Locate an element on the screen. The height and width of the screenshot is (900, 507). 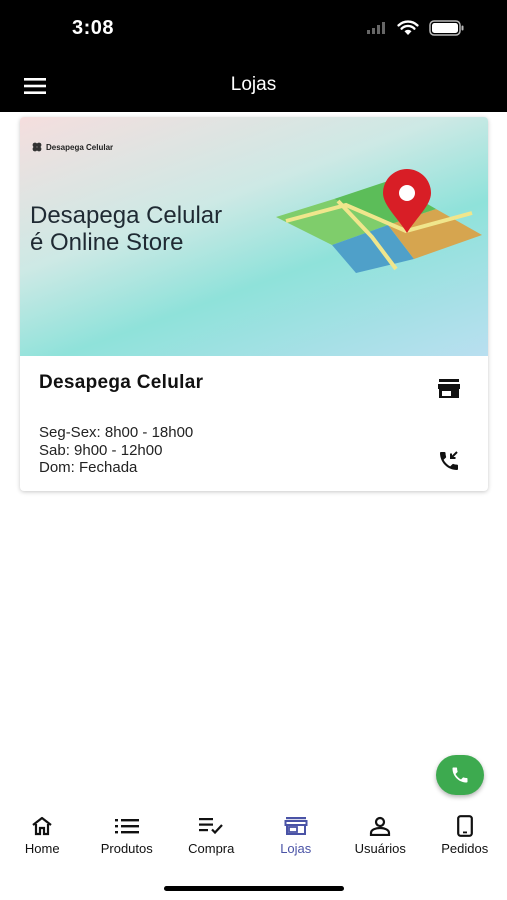
nav-label-lojas: Lojas is located at coordinates (296, 848).